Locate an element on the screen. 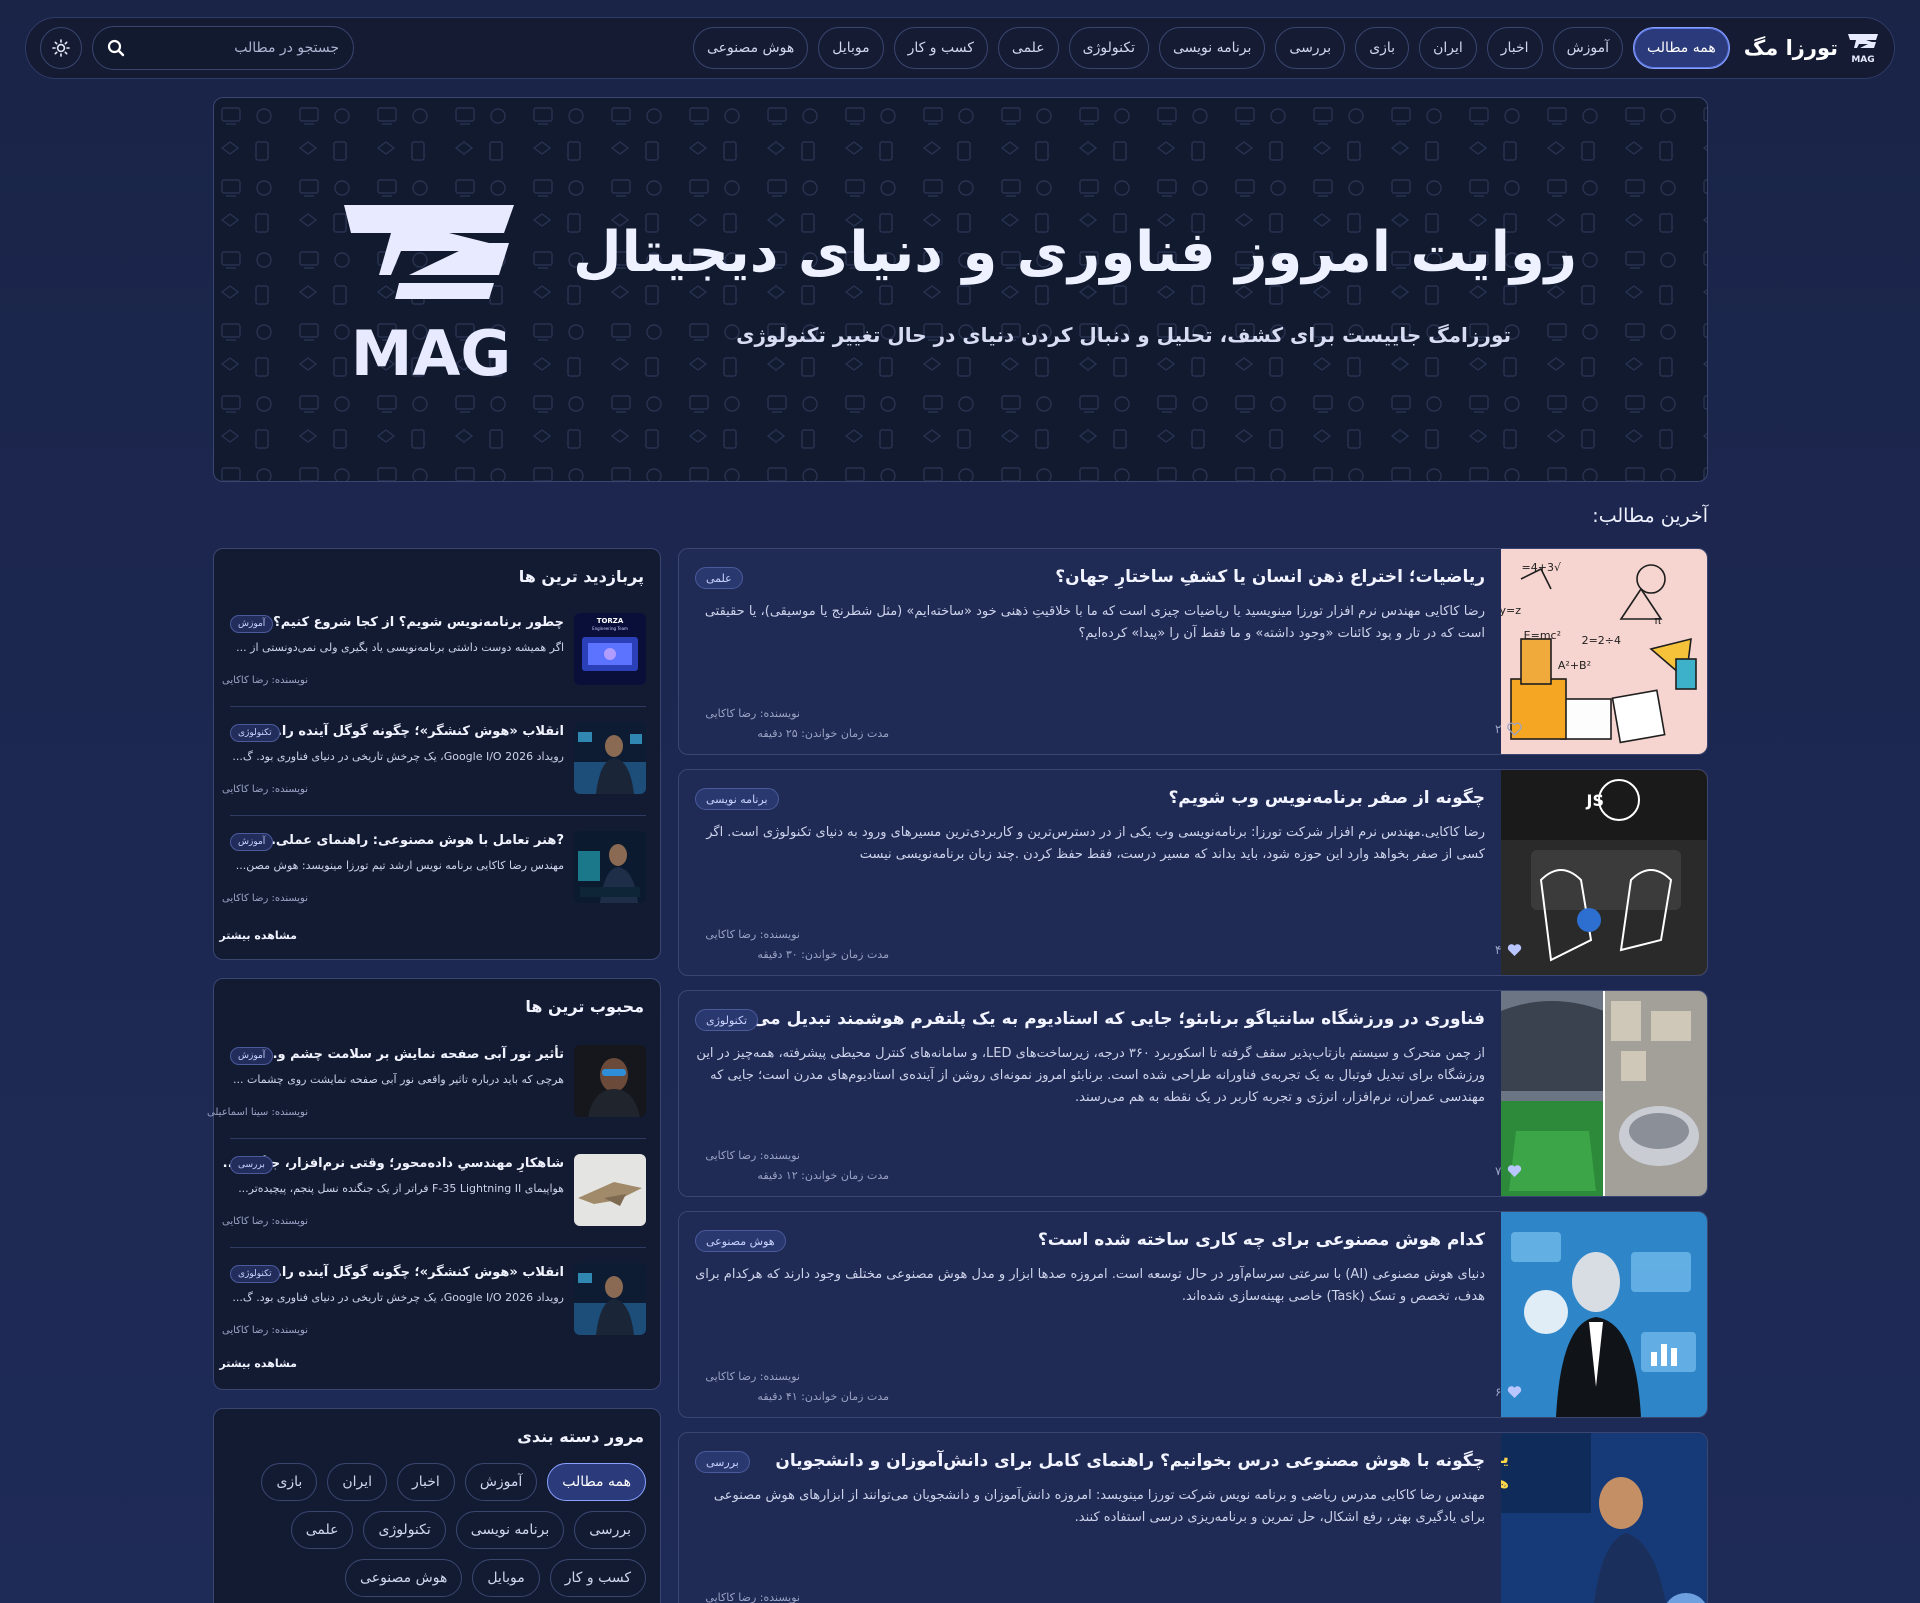 The height and width of the screenshot is (1603, 1920). article-likes: ۶ is located at coordinates (1508, 1392).